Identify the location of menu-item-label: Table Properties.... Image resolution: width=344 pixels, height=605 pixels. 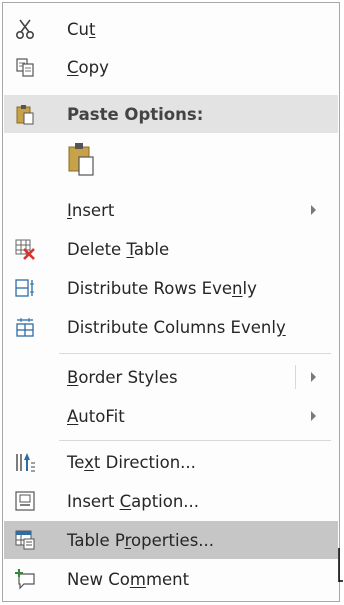
(141, 540).